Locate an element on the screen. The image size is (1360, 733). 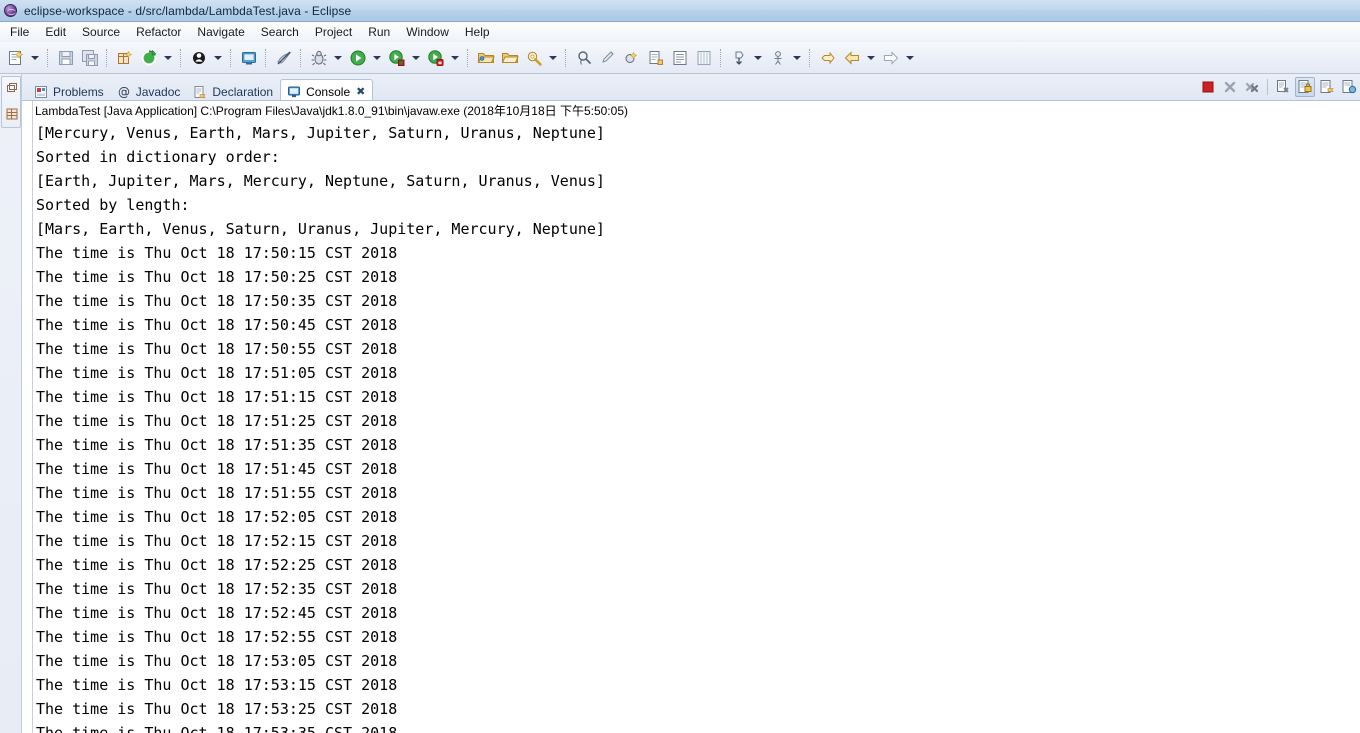
save-all-icon is located at coordinates (90, 58).